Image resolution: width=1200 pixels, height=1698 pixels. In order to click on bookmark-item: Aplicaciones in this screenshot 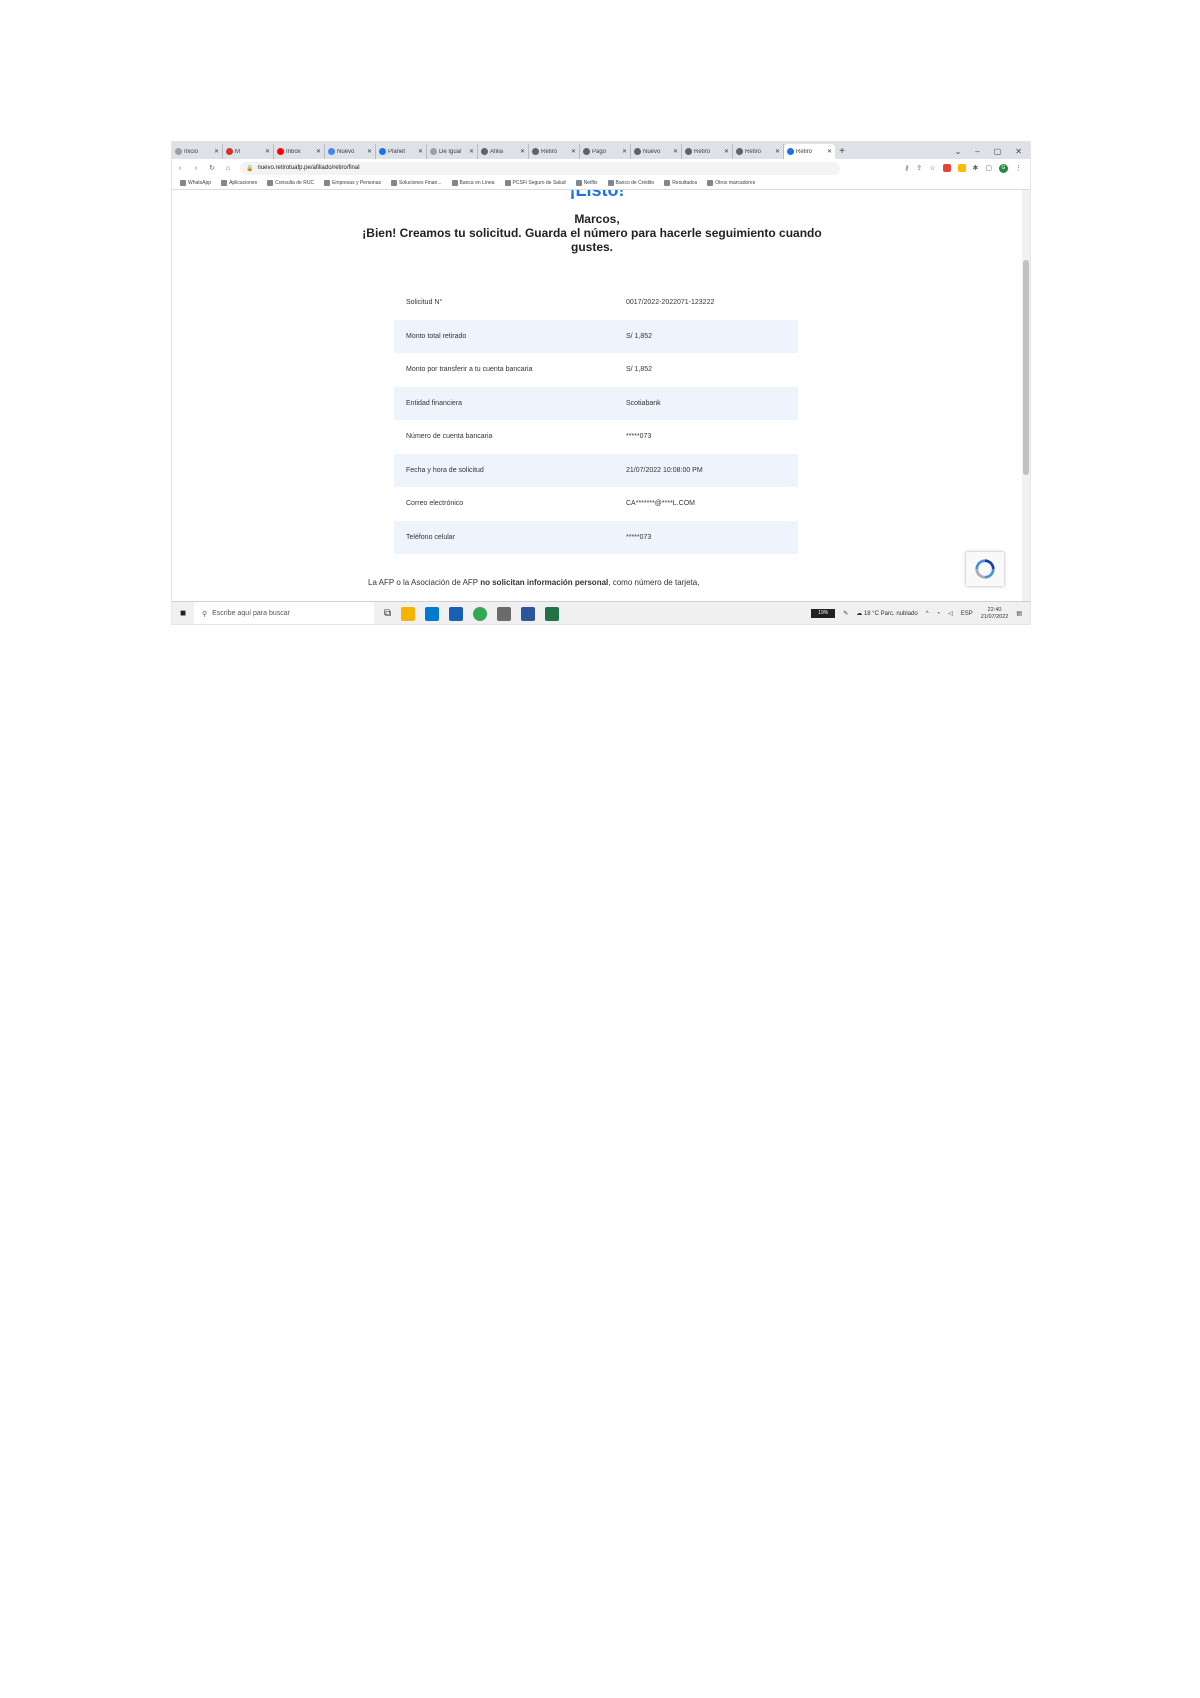, I will do `click(239, 183)`.